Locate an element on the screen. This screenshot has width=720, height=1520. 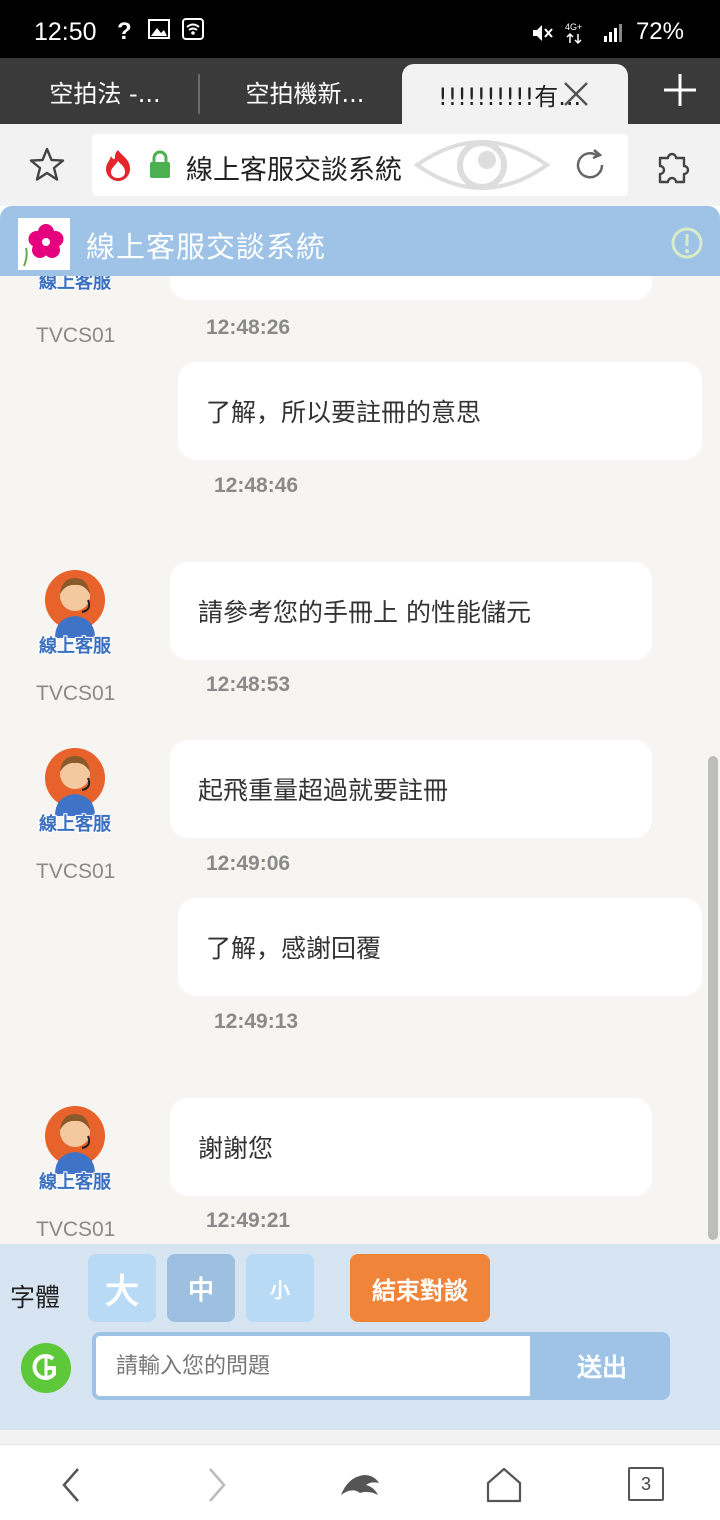
chat-title: 線上客服交談系統 is located at coordinates (206, 247).